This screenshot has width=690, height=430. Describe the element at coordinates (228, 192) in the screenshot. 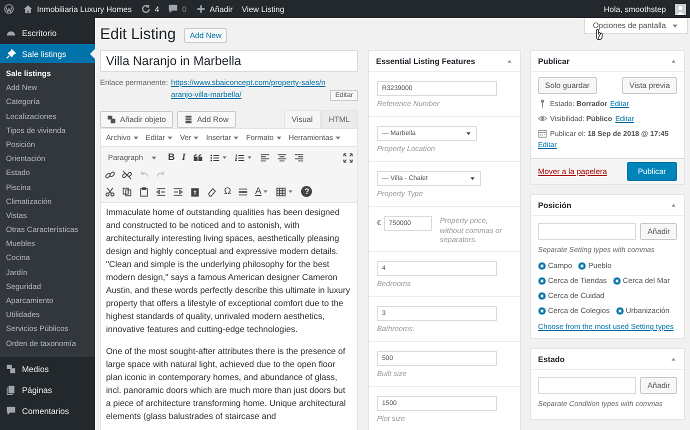

I see `special-character-button: Ω` at that location.